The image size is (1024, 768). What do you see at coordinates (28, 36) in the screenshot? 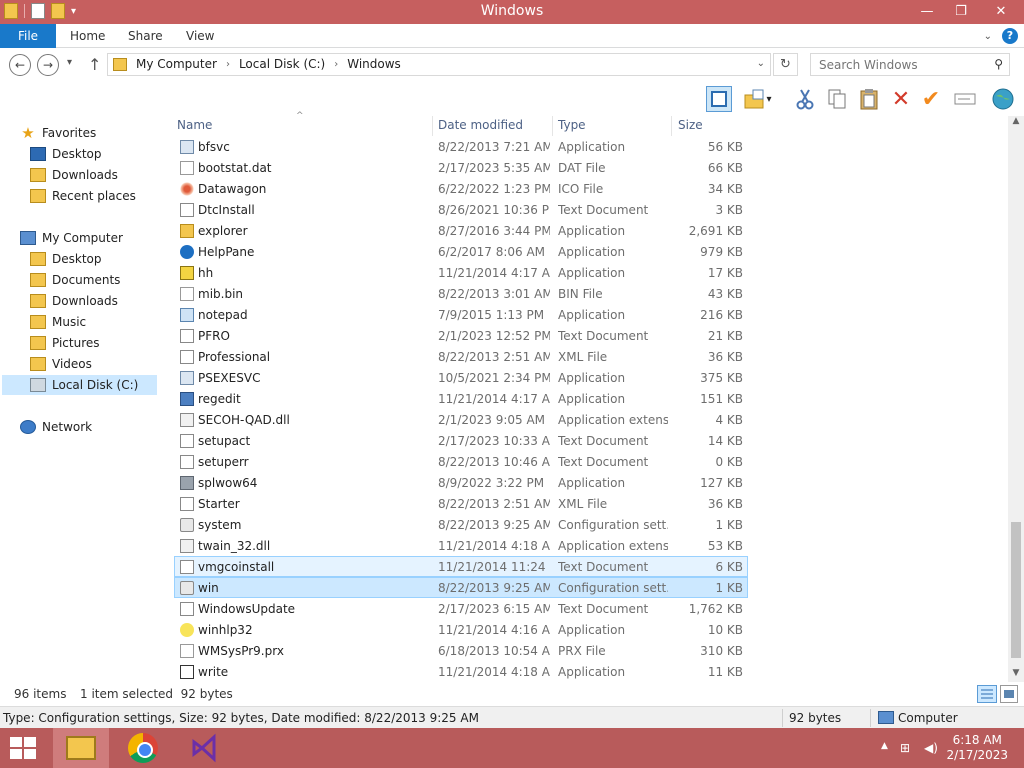
I see `tab-file: File` at bounding box center [28, 36].